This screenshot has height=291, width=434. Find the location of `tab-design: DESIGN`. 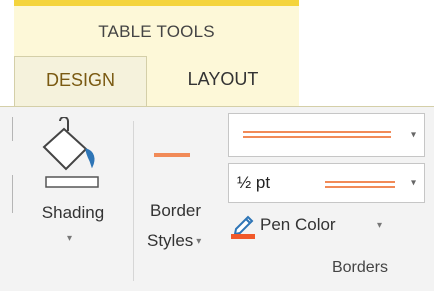

tab-design: DESIGN is located at coordinates (80, 81).